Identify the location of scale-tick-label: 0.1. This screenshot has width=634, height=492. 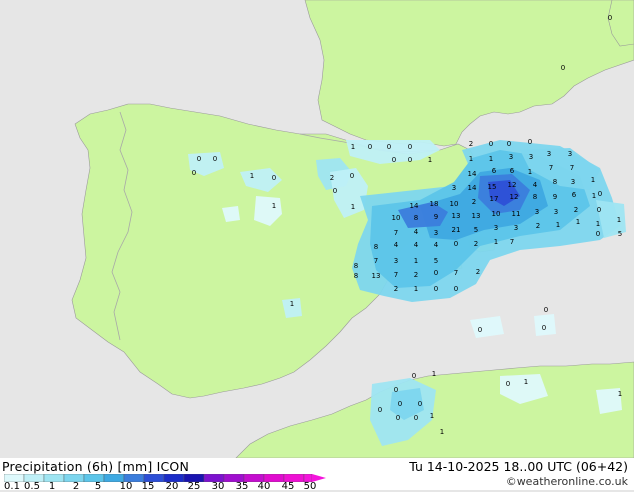
(12, 486).